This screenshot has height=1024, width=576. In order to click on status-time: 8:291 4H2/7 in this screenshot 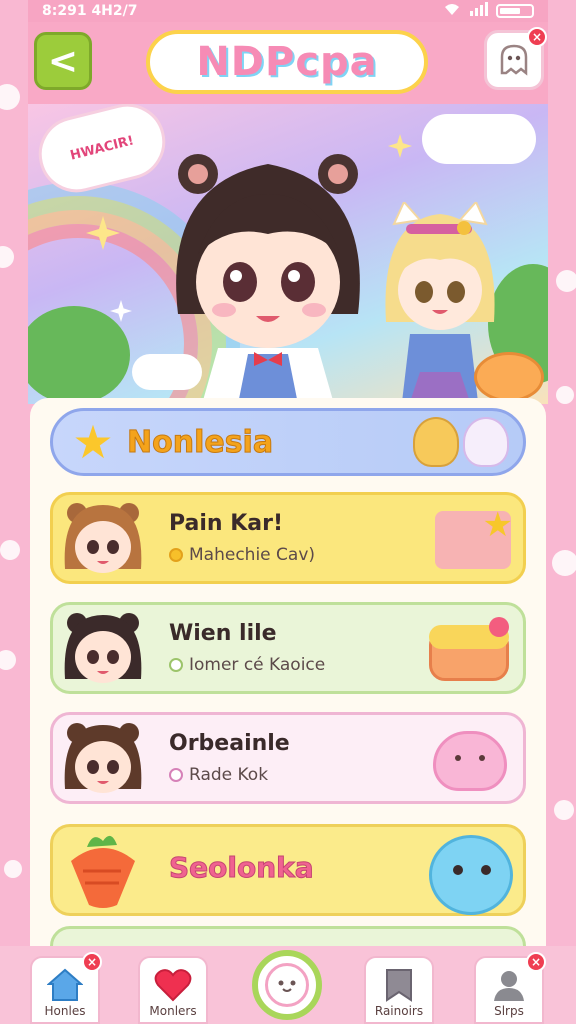, I will do `click(90, 11)`.